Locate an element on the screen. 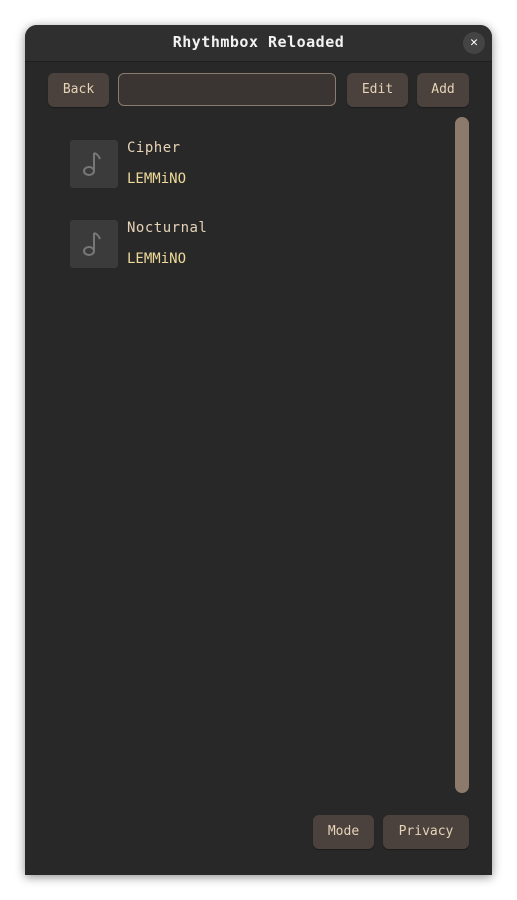 The height and width of the screenshot is (900, 517). add-button: Add is located at coordinates (443, 90).